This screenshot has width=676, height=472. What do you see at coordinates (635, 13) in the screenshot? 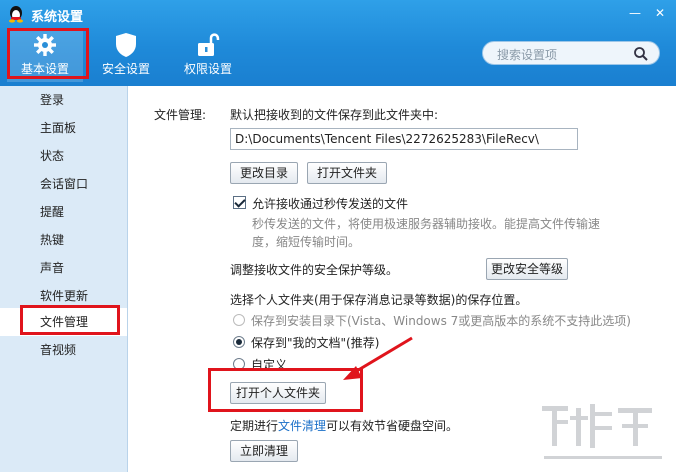
I see `minimize-button: —` at bounding box center [635, 13].